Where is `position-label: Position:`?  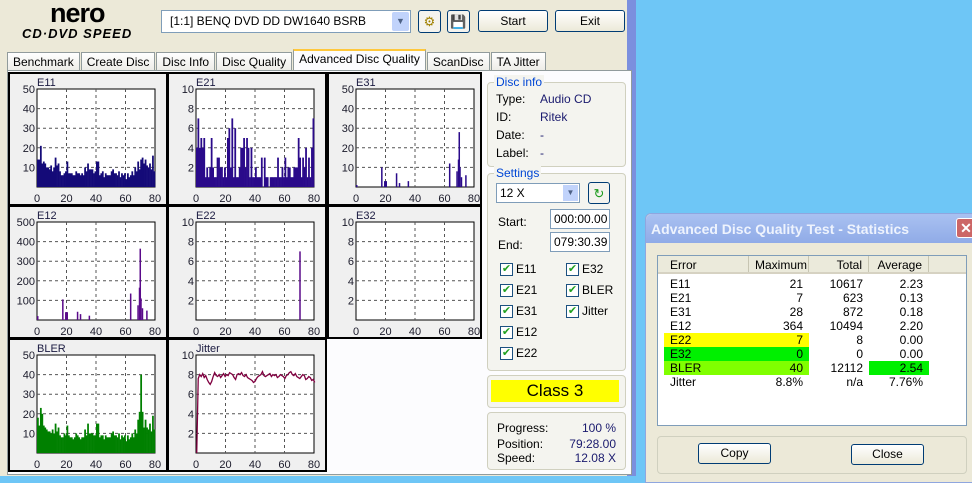
position-label: Position: is located at coordinates (520, 444).